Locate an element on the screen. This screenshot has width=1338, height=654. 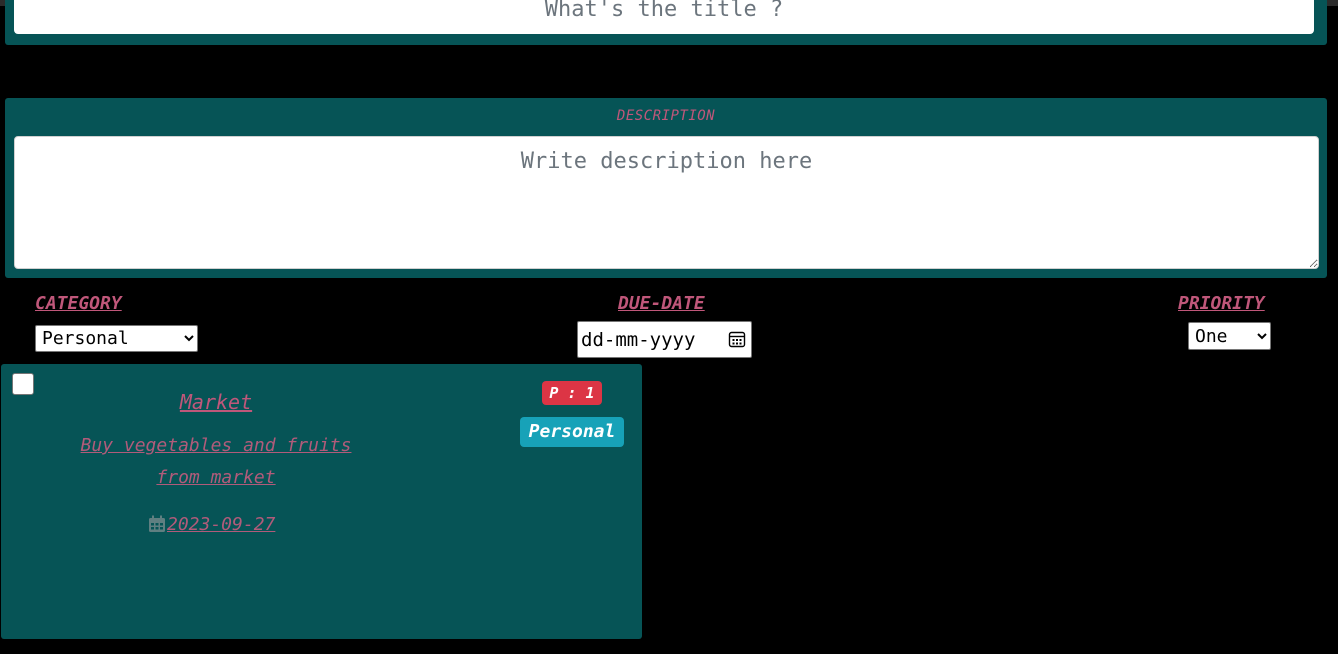
task-title: Market is located at coordinates (216, 402).